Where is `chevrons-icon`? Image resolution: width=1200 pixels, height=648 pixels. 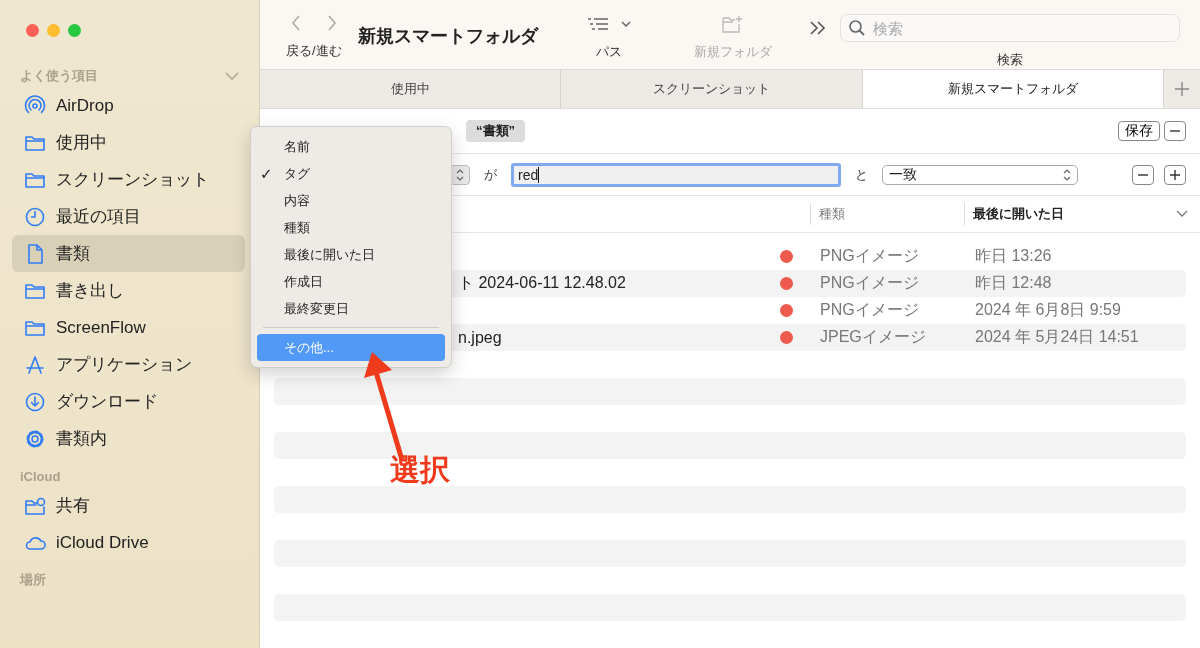
chevrons-icon is located at coordinates (818, 28).